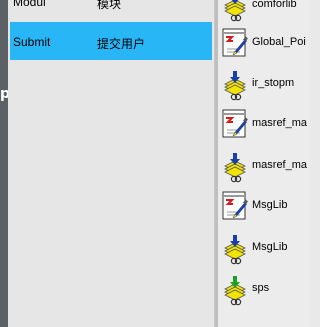  I want to click on file-item-label: Global_Poi, so click(279, 42).